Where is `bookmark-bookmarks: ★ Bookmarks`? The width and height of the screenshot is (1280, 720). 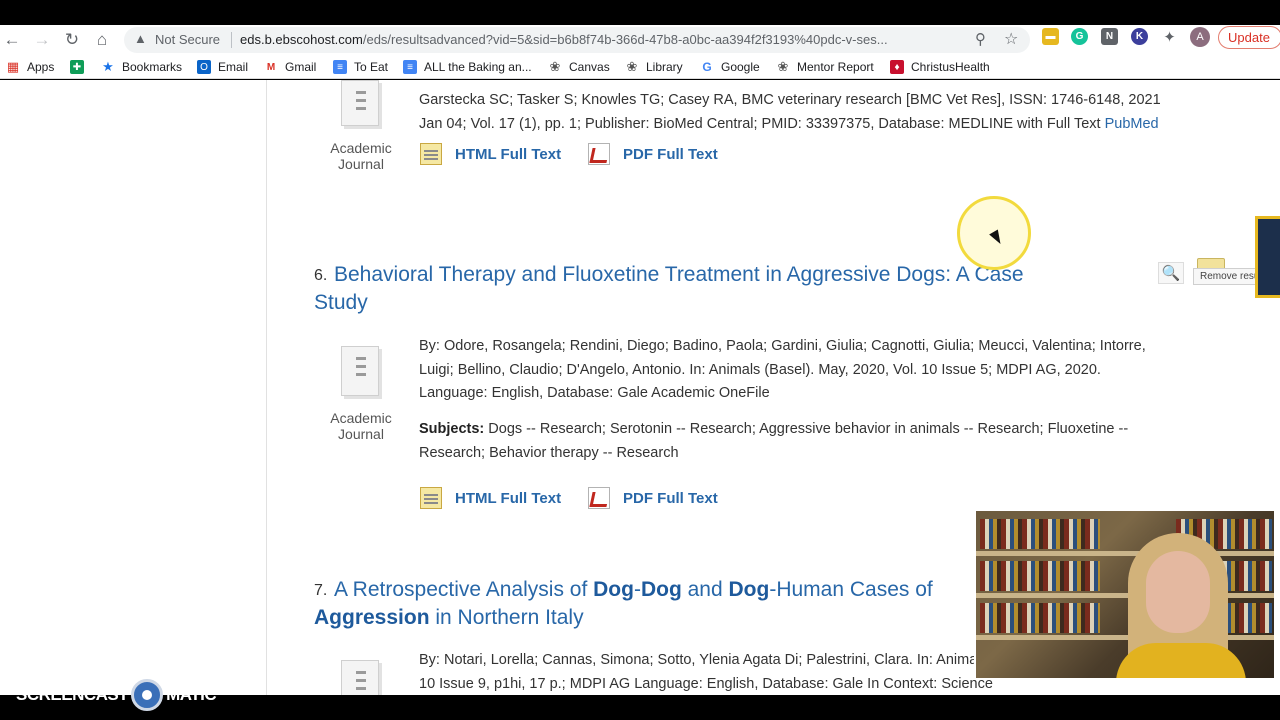
bookmark-bookmarks: ★ Bookmarks is located at coordinates (141, 67).